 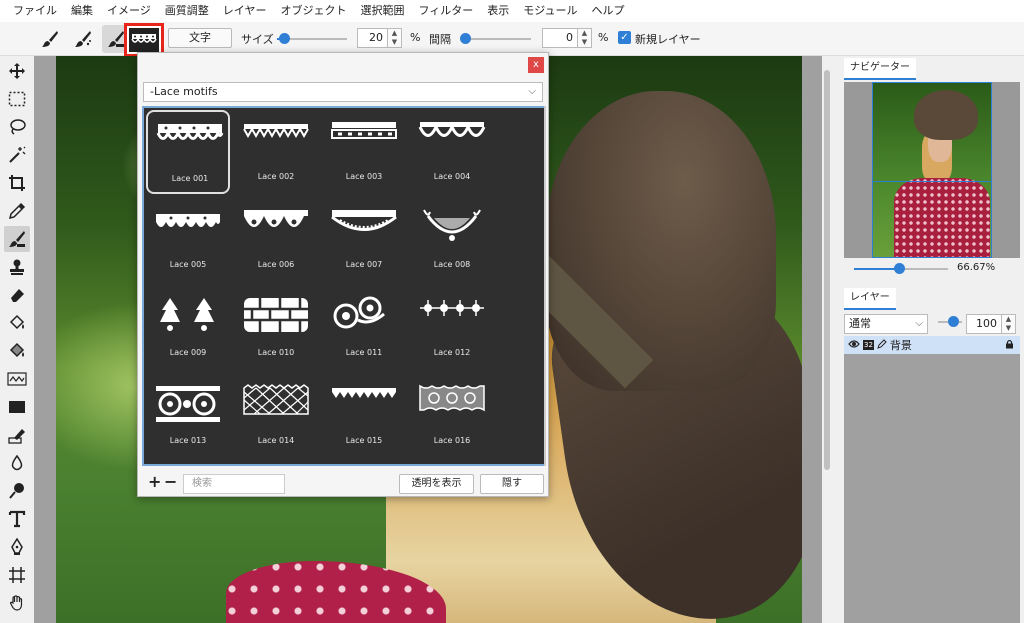 What do you see at coordinates (452, 240) in the screenshot?
I see `brush-item: Lace 008` at bounding box center [452, 240].